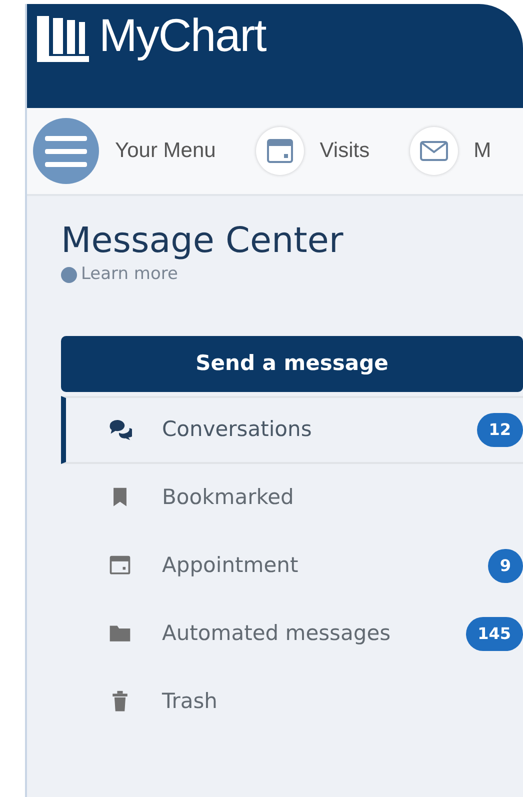 This screenshot has width=523, height=797. Describe the element at coordinates (494, 633) in the screenshot. I see `unread-count: 145` at that location.